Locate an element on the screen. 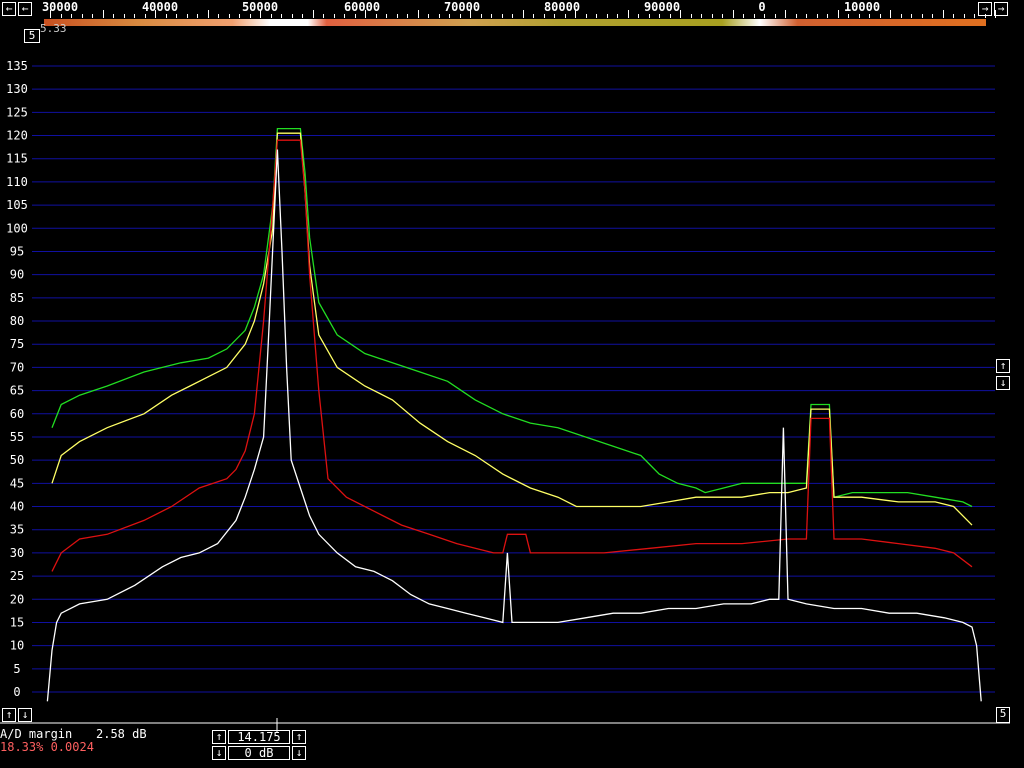 This screenshot has height=768, width=1024. gain-readout: 0 dB is located at coordinates (259, 753).